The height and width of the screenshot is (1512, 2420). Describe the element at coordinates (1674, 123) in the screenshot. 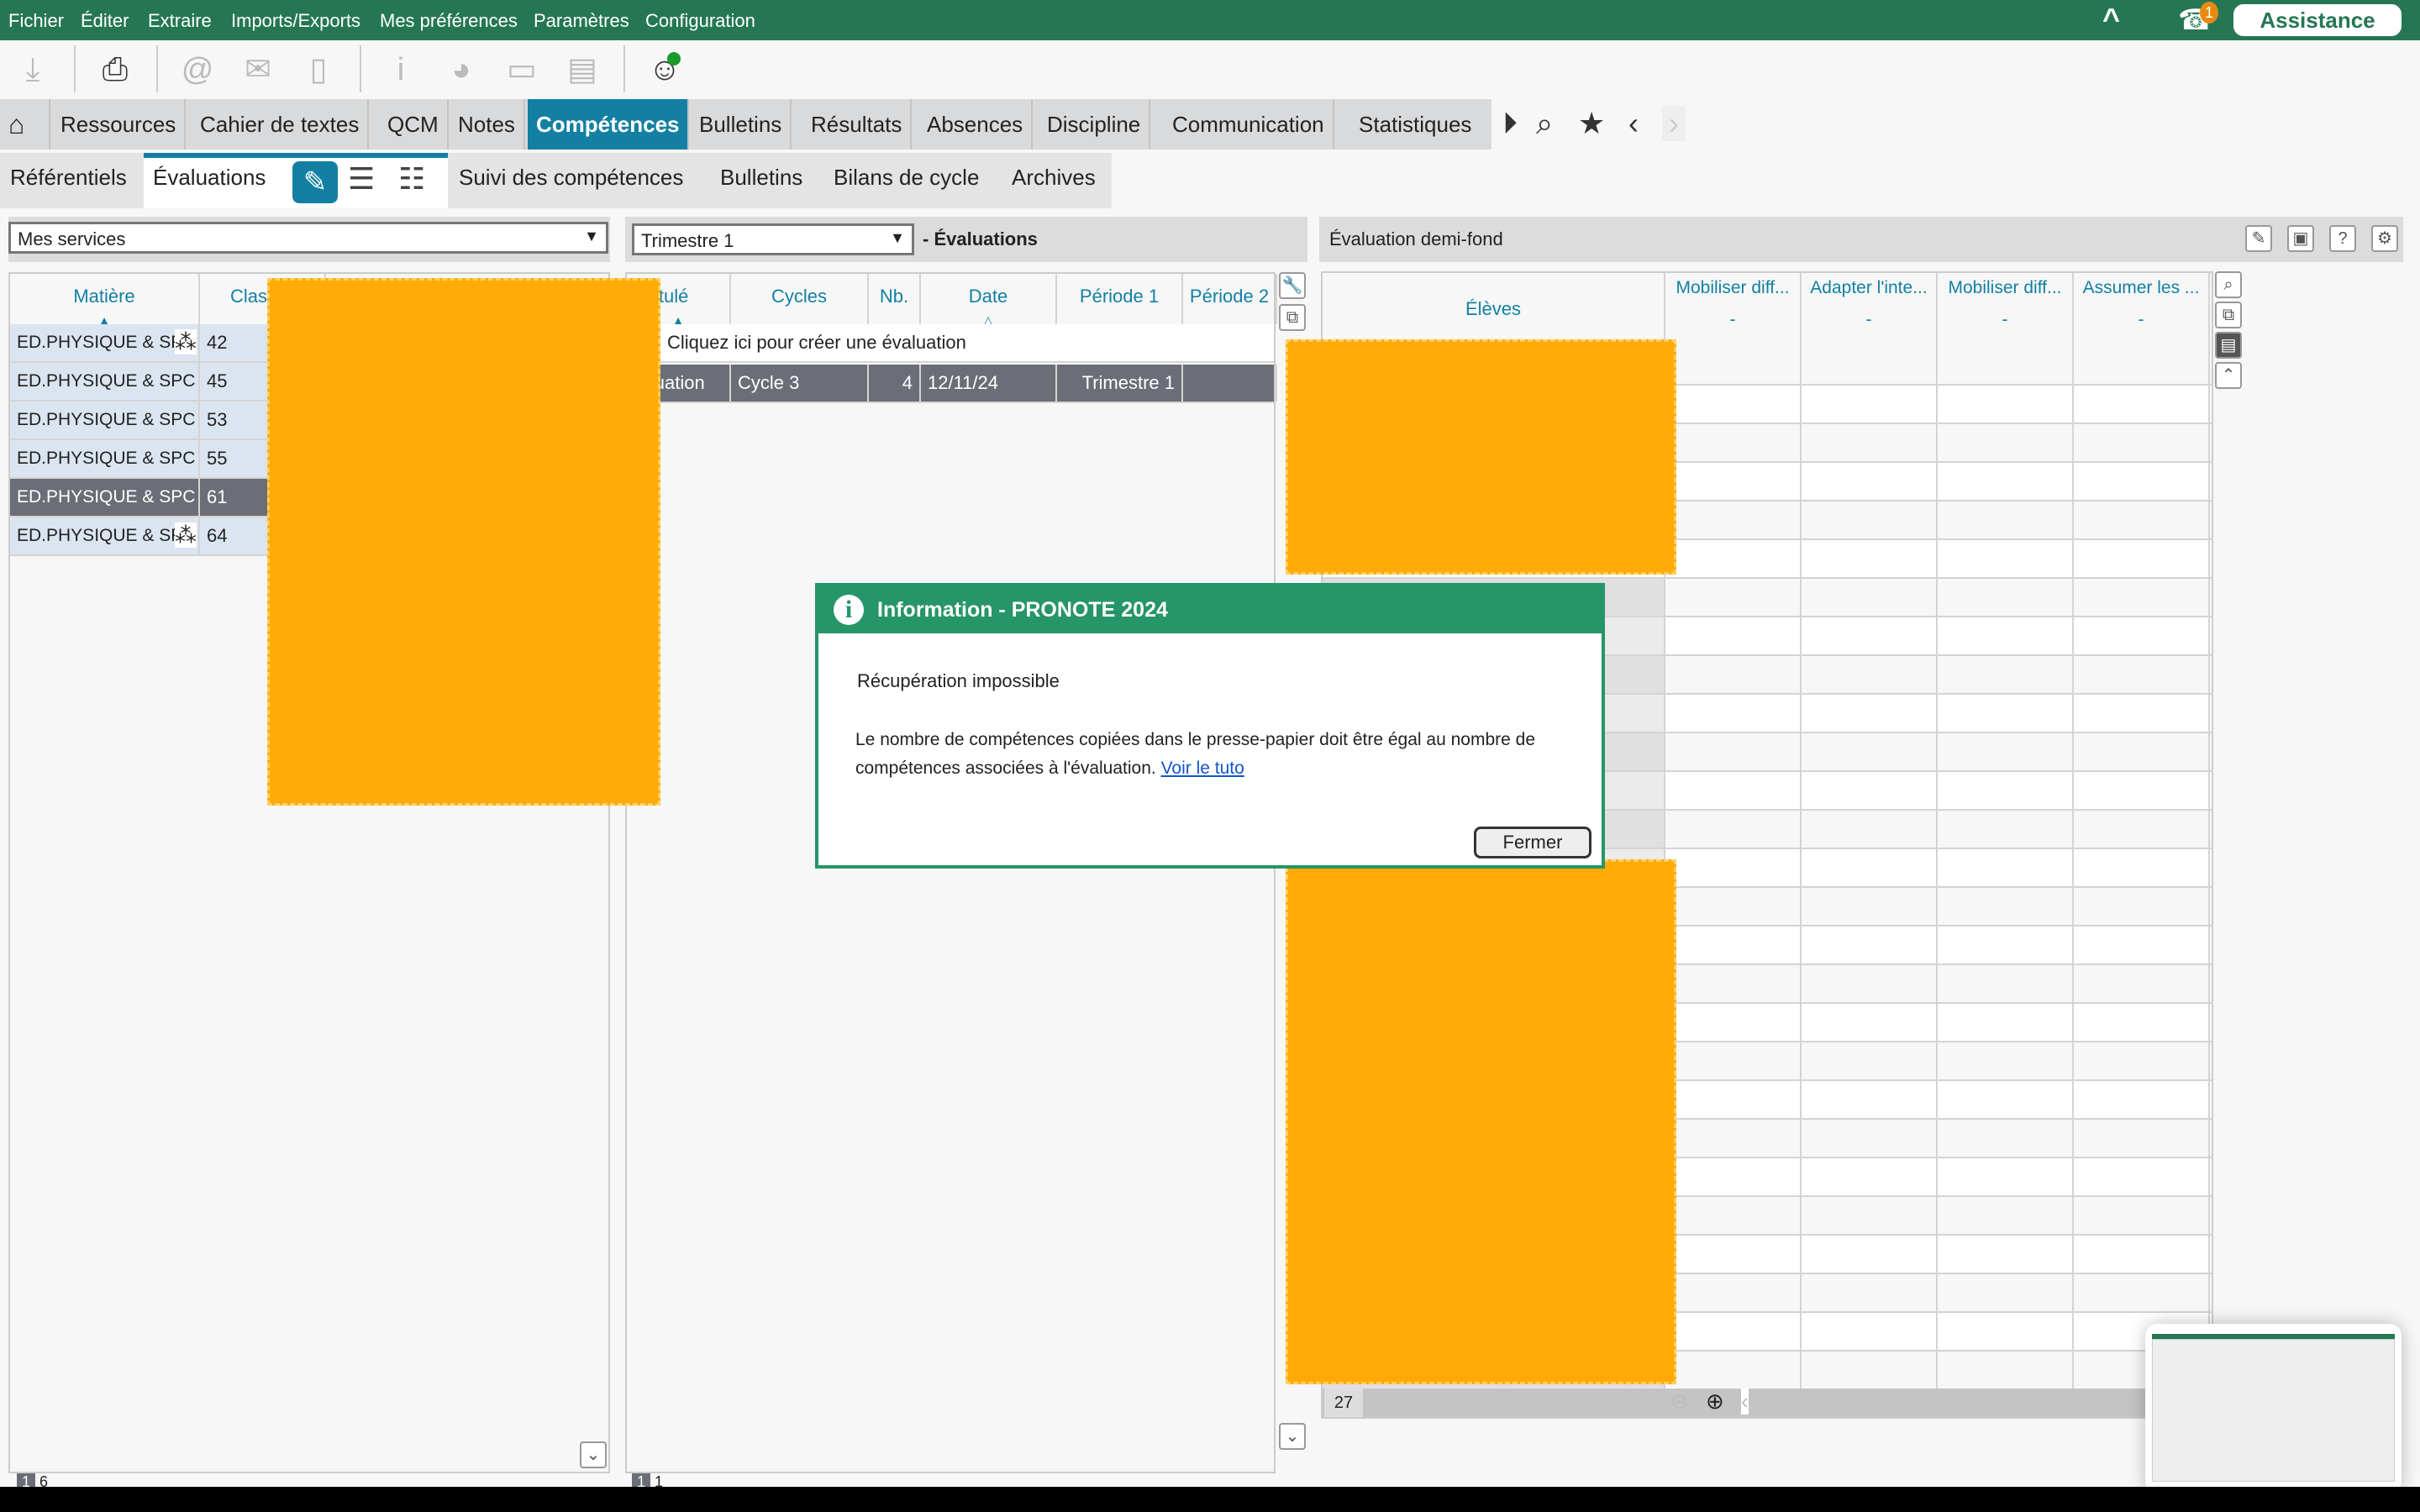

I see `forward-chevron-icon: ›` at that location.